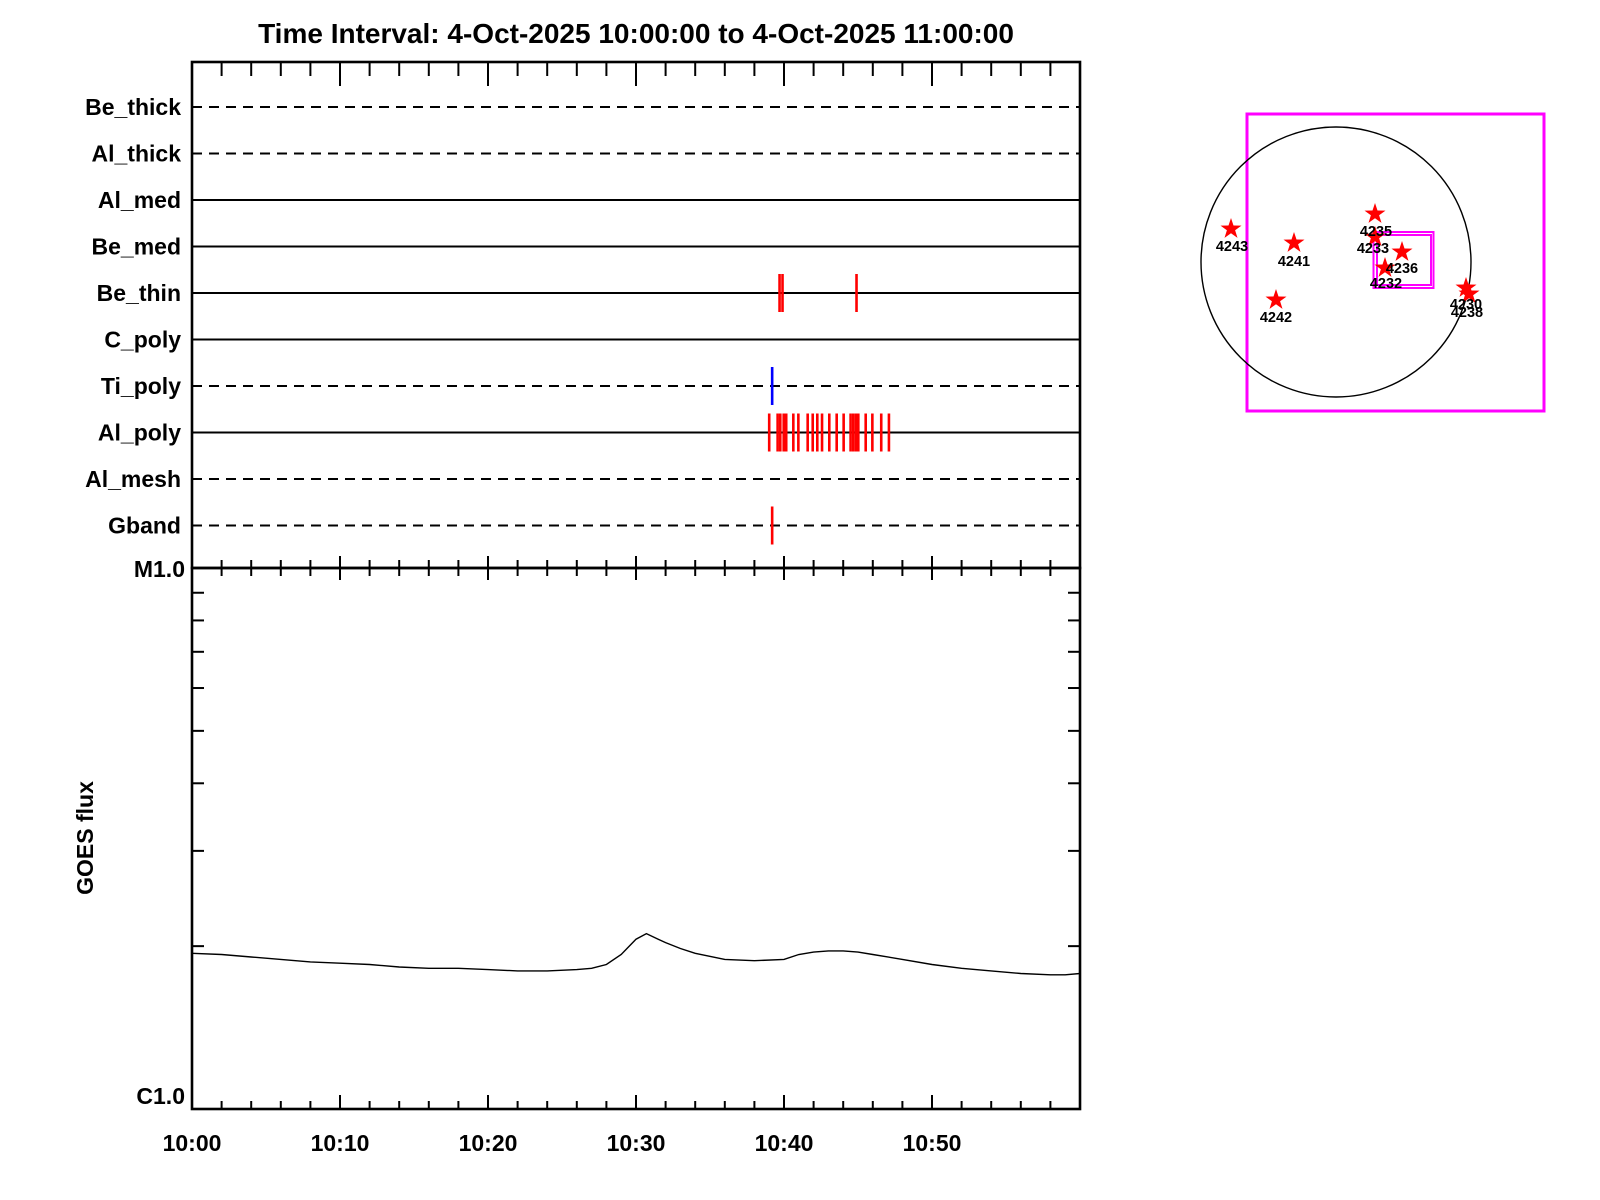 This screenshot has height=1200, width=1600. What do you see at coordinates (784, 1143) in the screenshot?
I see `x-tick-label: 10:40` at bounding box center [784, 1143].